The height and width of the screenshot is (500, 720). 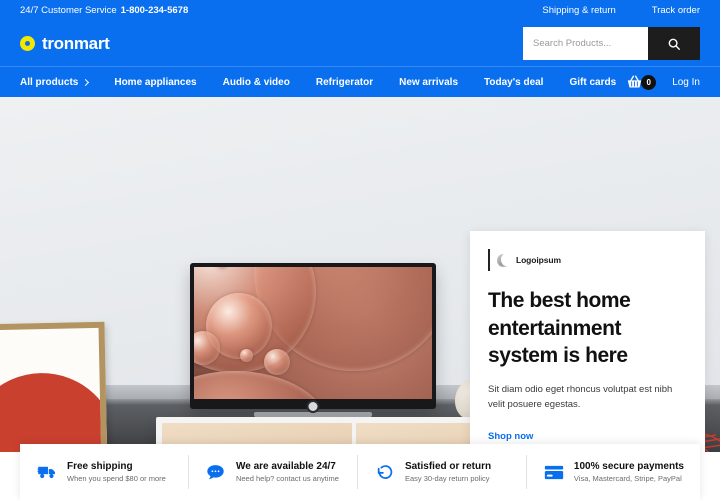 I want to click on nav-item-label: New arrivals, so click(x=429, y=82).